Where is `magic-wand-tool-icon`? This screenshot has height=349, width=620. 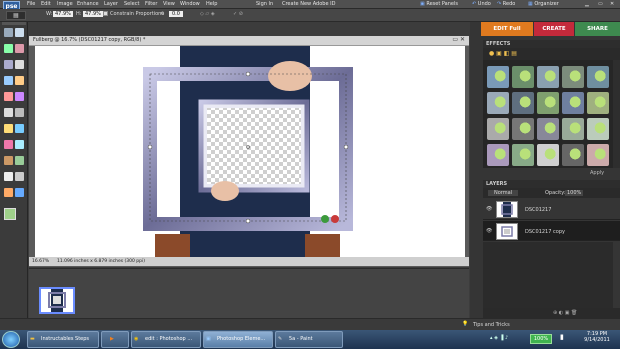 magic-wand-tool-icon is located at coordinates (8, 80).